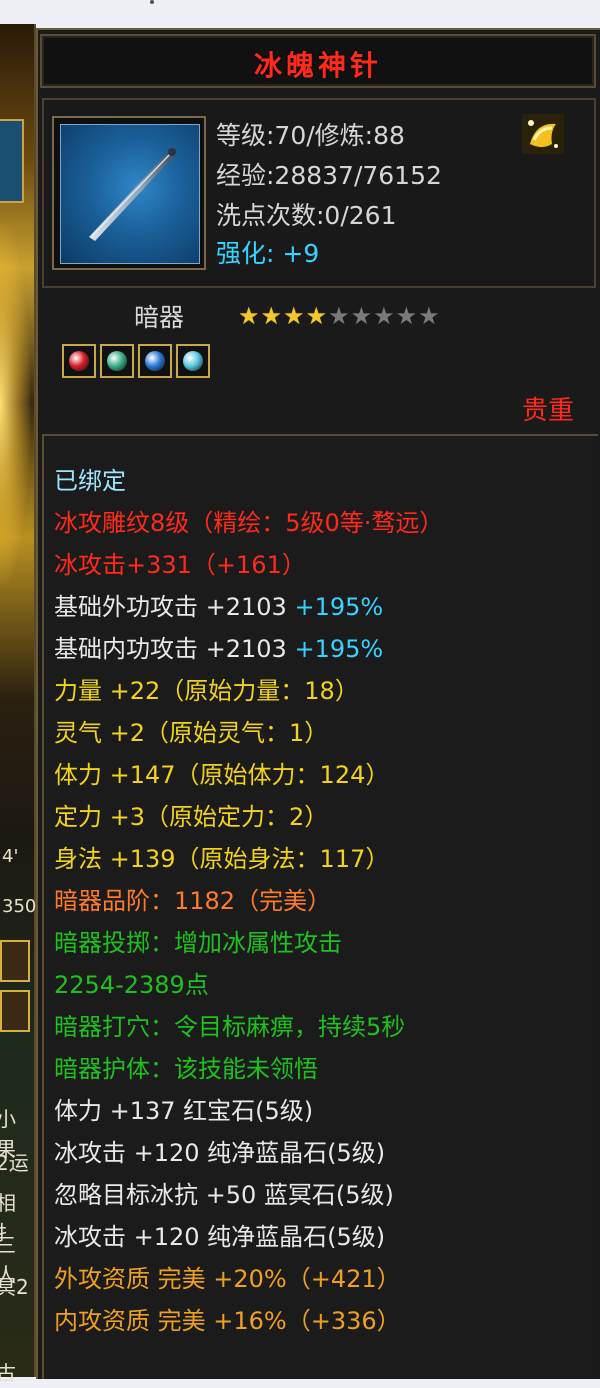 The height and width of the screenshot is (1388, 600). Describe the element at coordinates (227, 1279) in the screenshot. I see `outer-aptitude-line: 外攻资质 完美 +20%（+421）` at that location.